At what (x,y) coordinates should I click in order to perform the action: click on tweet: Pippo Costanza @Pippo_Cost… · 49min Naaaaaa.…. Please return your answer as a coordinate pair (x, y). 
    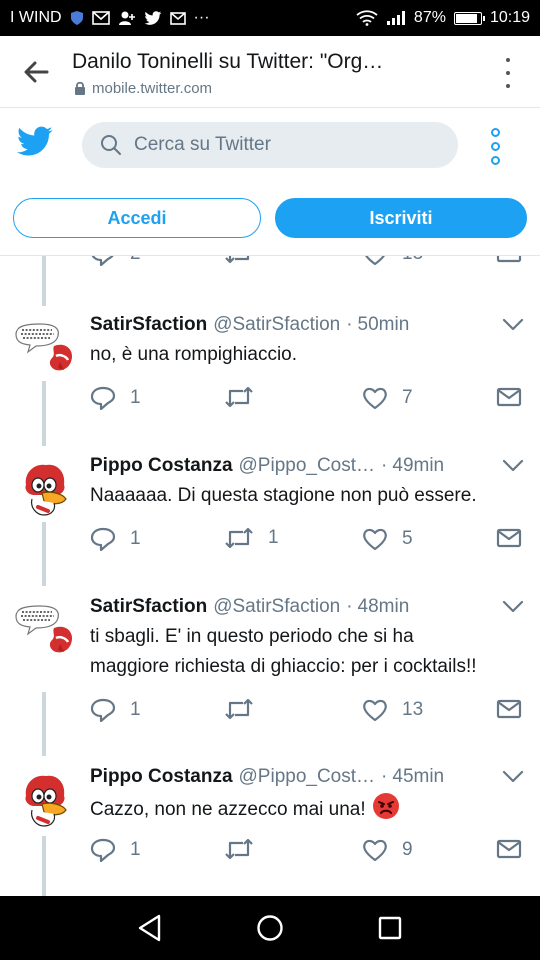
    Looking at the image, I should click on (270, 508).